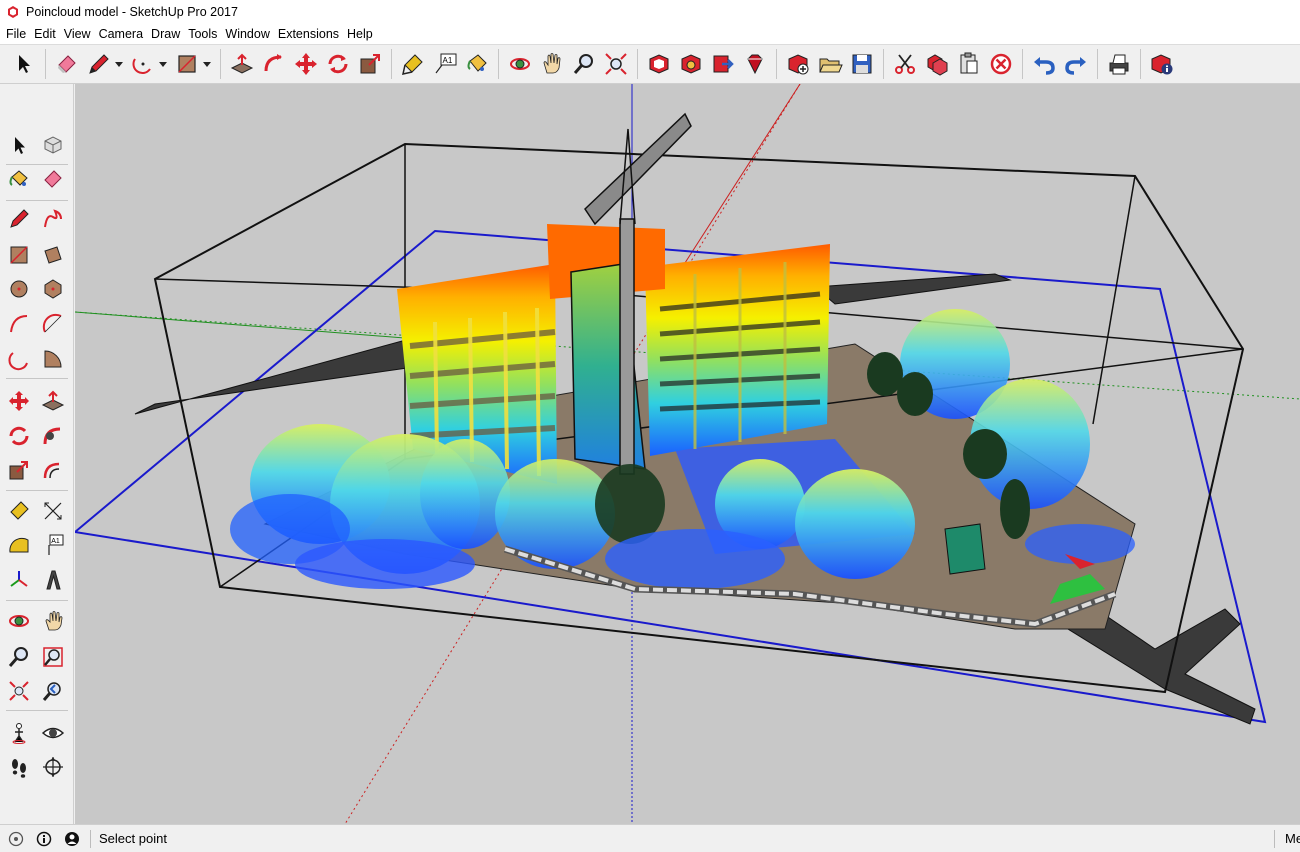  What do you see at coordinates (165, 34) in the screenshot?
I see `menu-draw: Draw` at bounding box center [165, 34].